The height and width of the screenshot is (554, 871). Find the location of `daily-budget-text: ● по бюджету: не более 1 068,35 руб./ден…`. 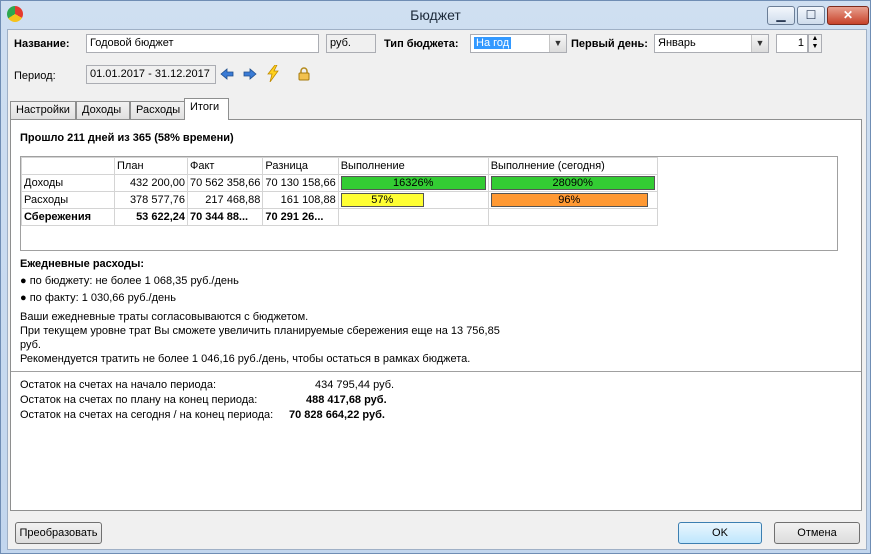

daily-budget-text: ● по бюджету: не более 1 068,35 руб./ден… is located at coordinates (129, 281).